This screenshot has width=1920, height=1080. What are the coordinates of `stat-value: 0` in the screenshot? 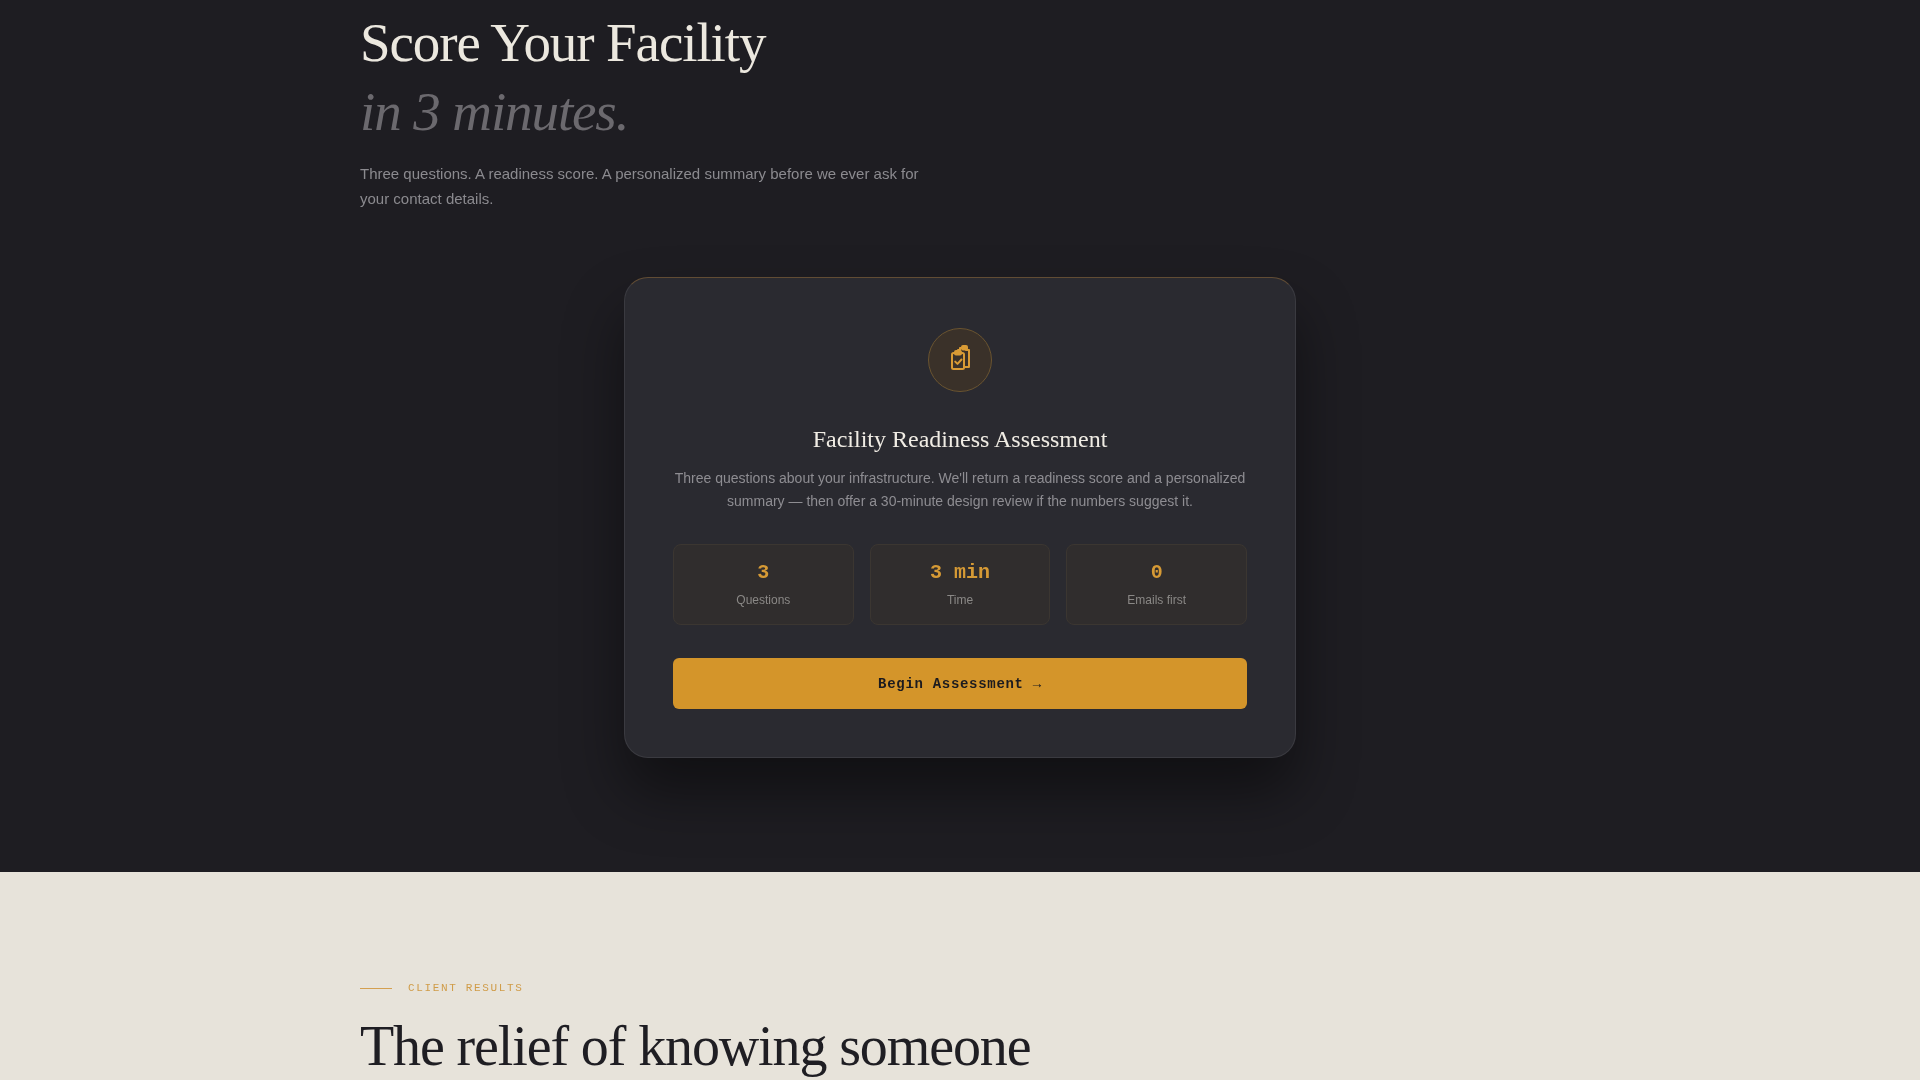 It's located at (1156, 573).